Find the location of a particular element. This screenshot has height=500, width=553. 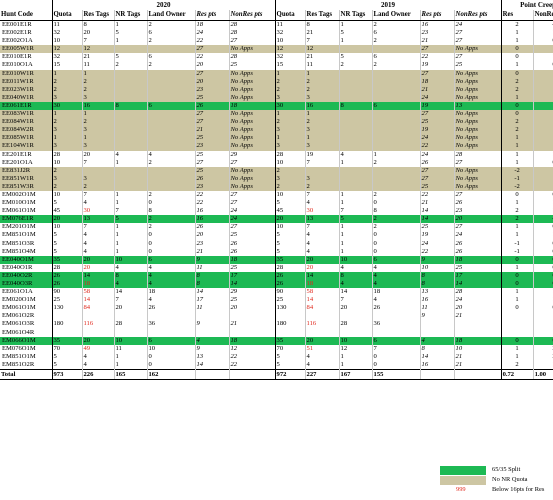

table-cell: 9 is located at coordinates (212, 348).